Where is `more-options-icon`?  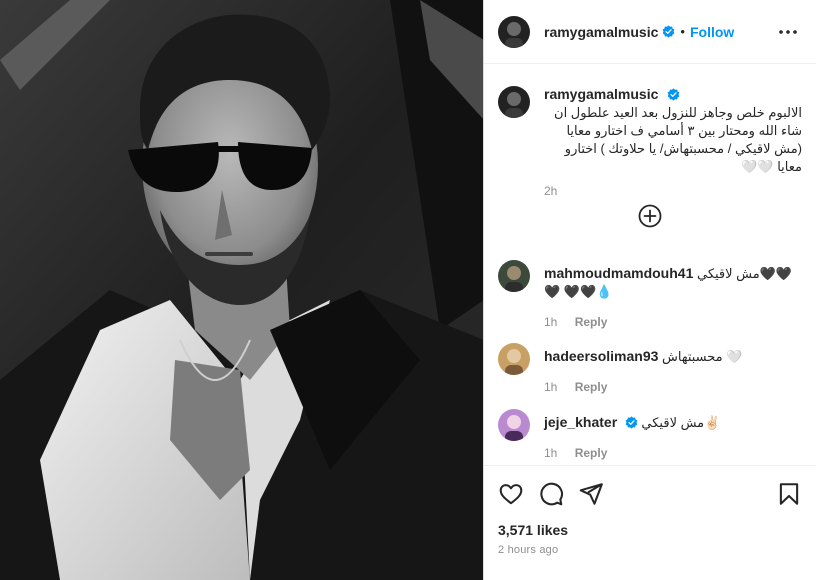
more-options-icon is located at coordinates (788, 32).